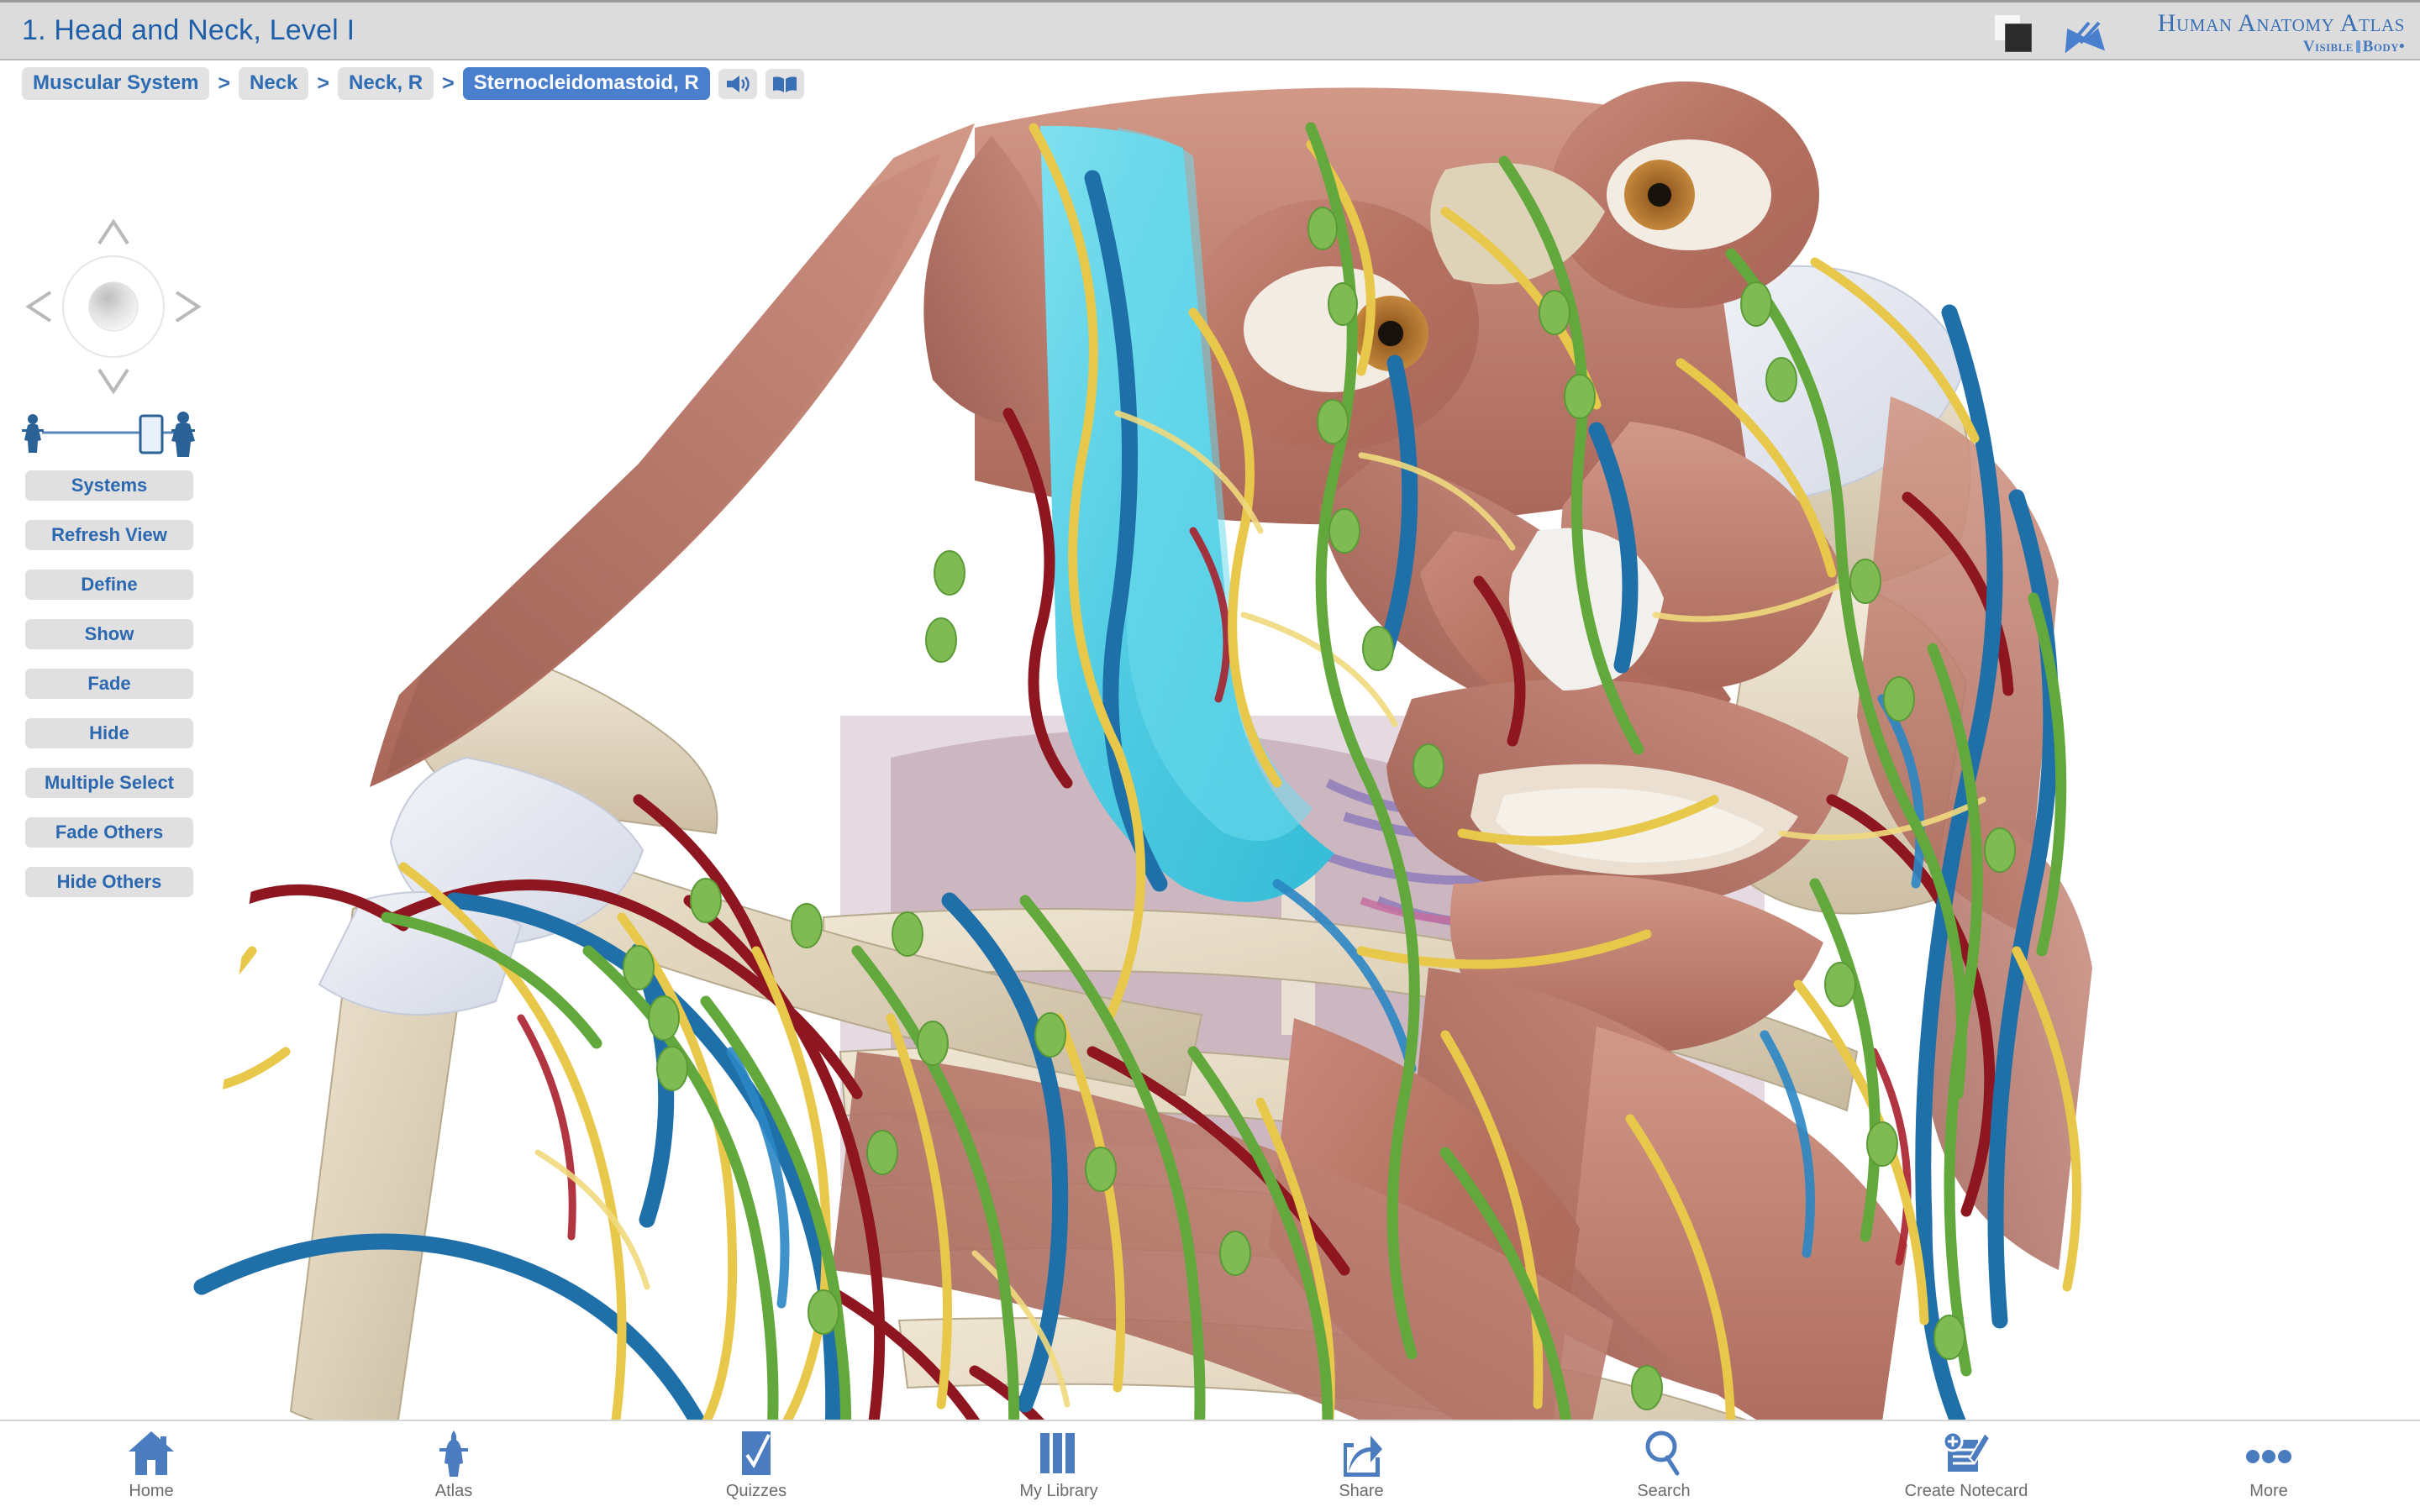  Describe the element at coordinates (2381, 46) in the screenshot. I see `logo-sub-right: Body` at that location.